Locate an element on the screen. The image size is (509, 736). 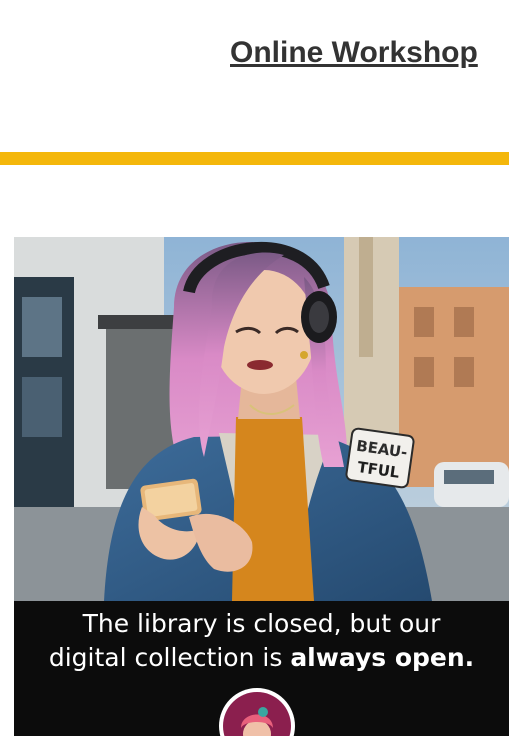
caption-line-2-text: digital collection is is located at coordinates (169, 657).